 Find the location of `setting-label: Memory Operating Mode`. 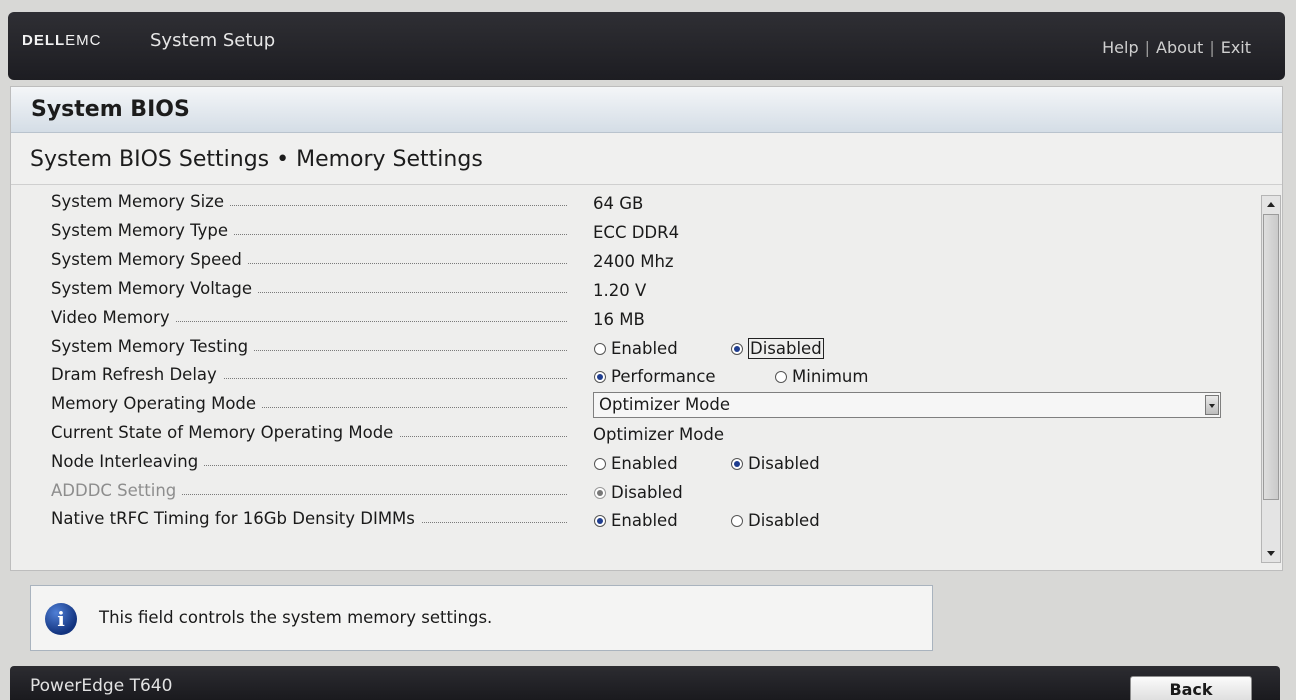

setting-label: Memory Operating Mode is located at coordinates (157, 403).